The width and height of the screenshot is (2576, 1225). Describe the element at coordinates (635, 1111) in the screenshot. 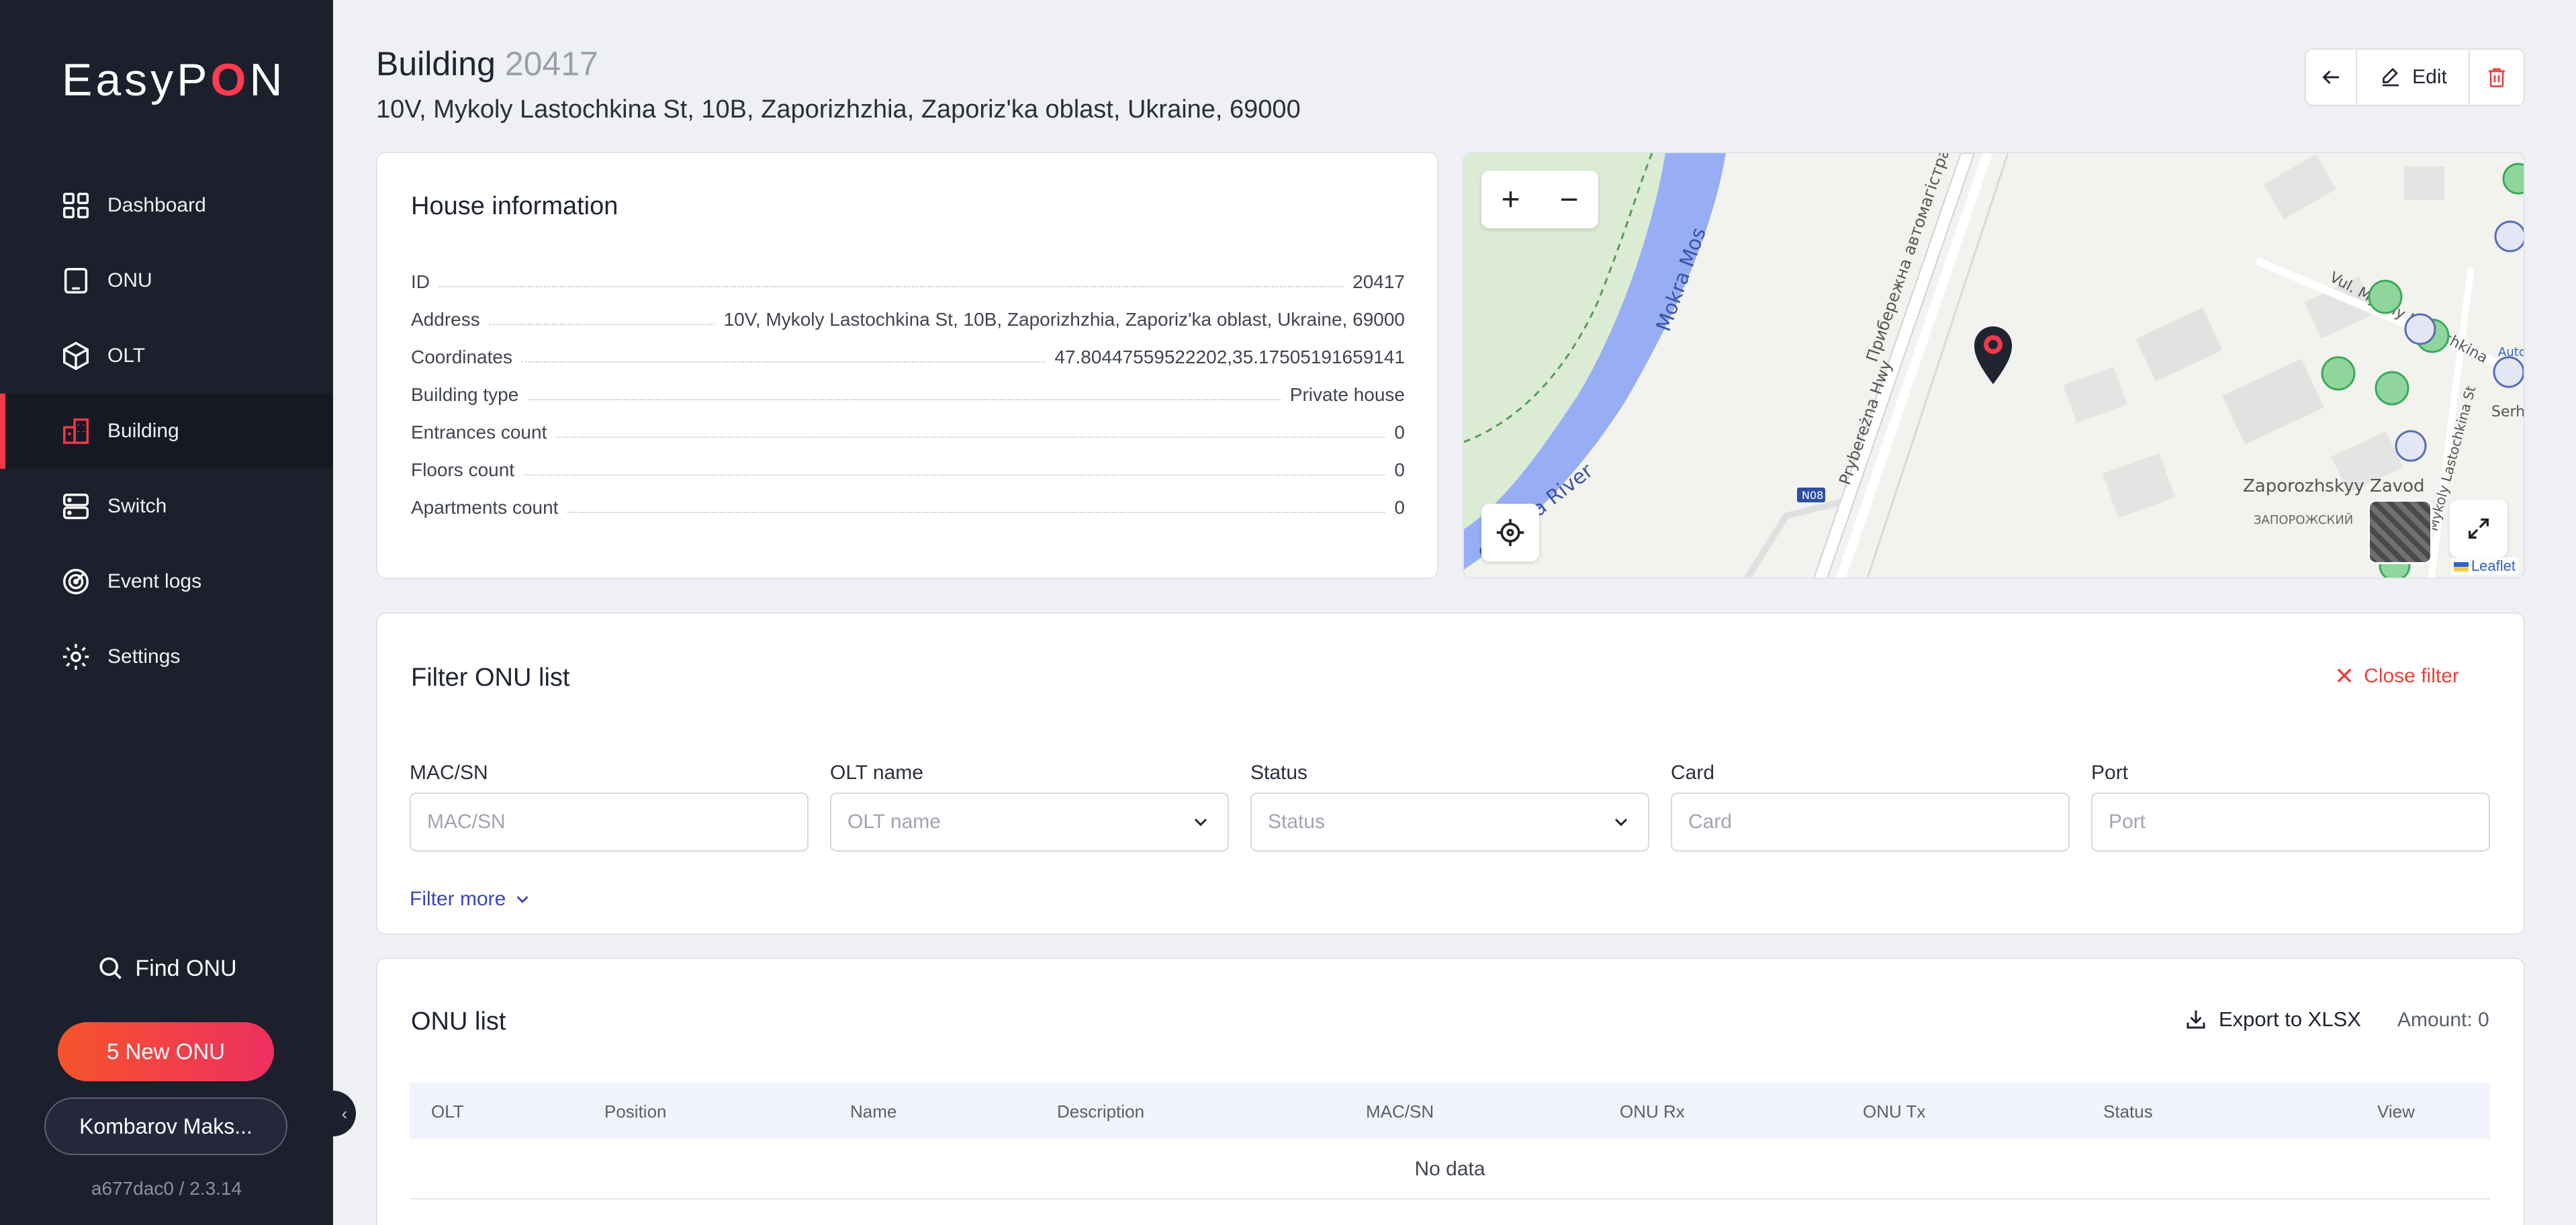

I see `column-header-position: Position` at that location.